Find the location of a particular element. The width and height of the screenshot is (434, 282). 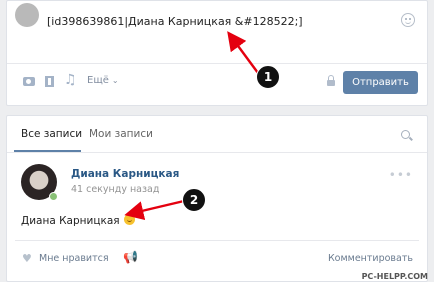

watermark: PC-HELPP.COM is located at coordinates (394, 276).